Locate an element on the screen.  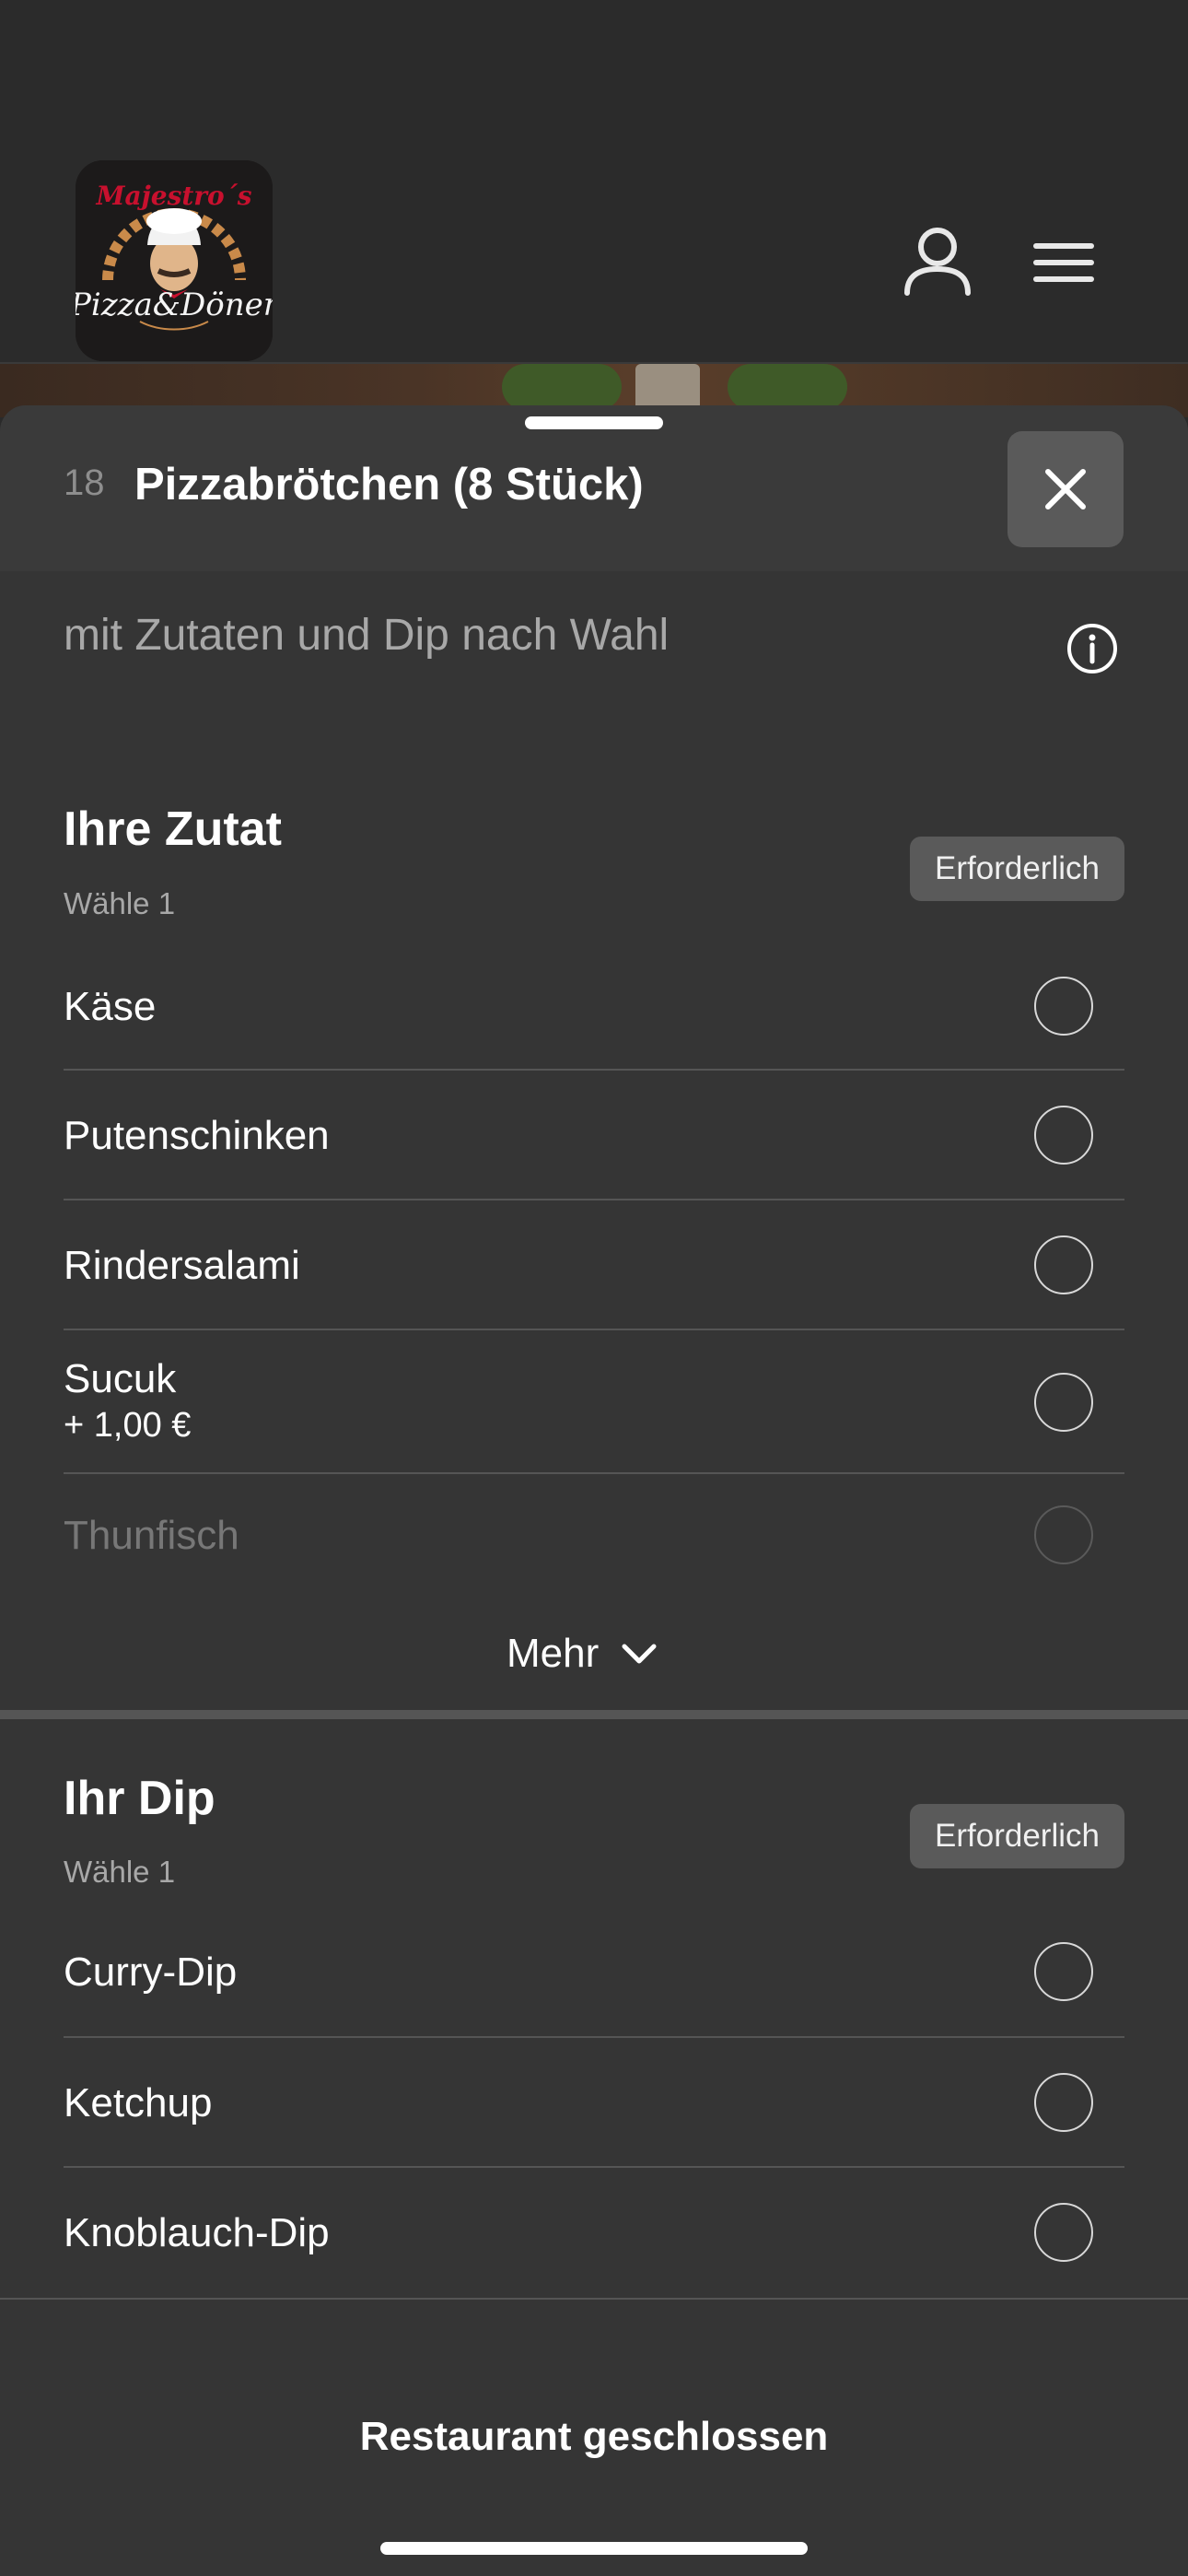
group-title-dip: Ihr Dip is located at coordinates (139, 1798).